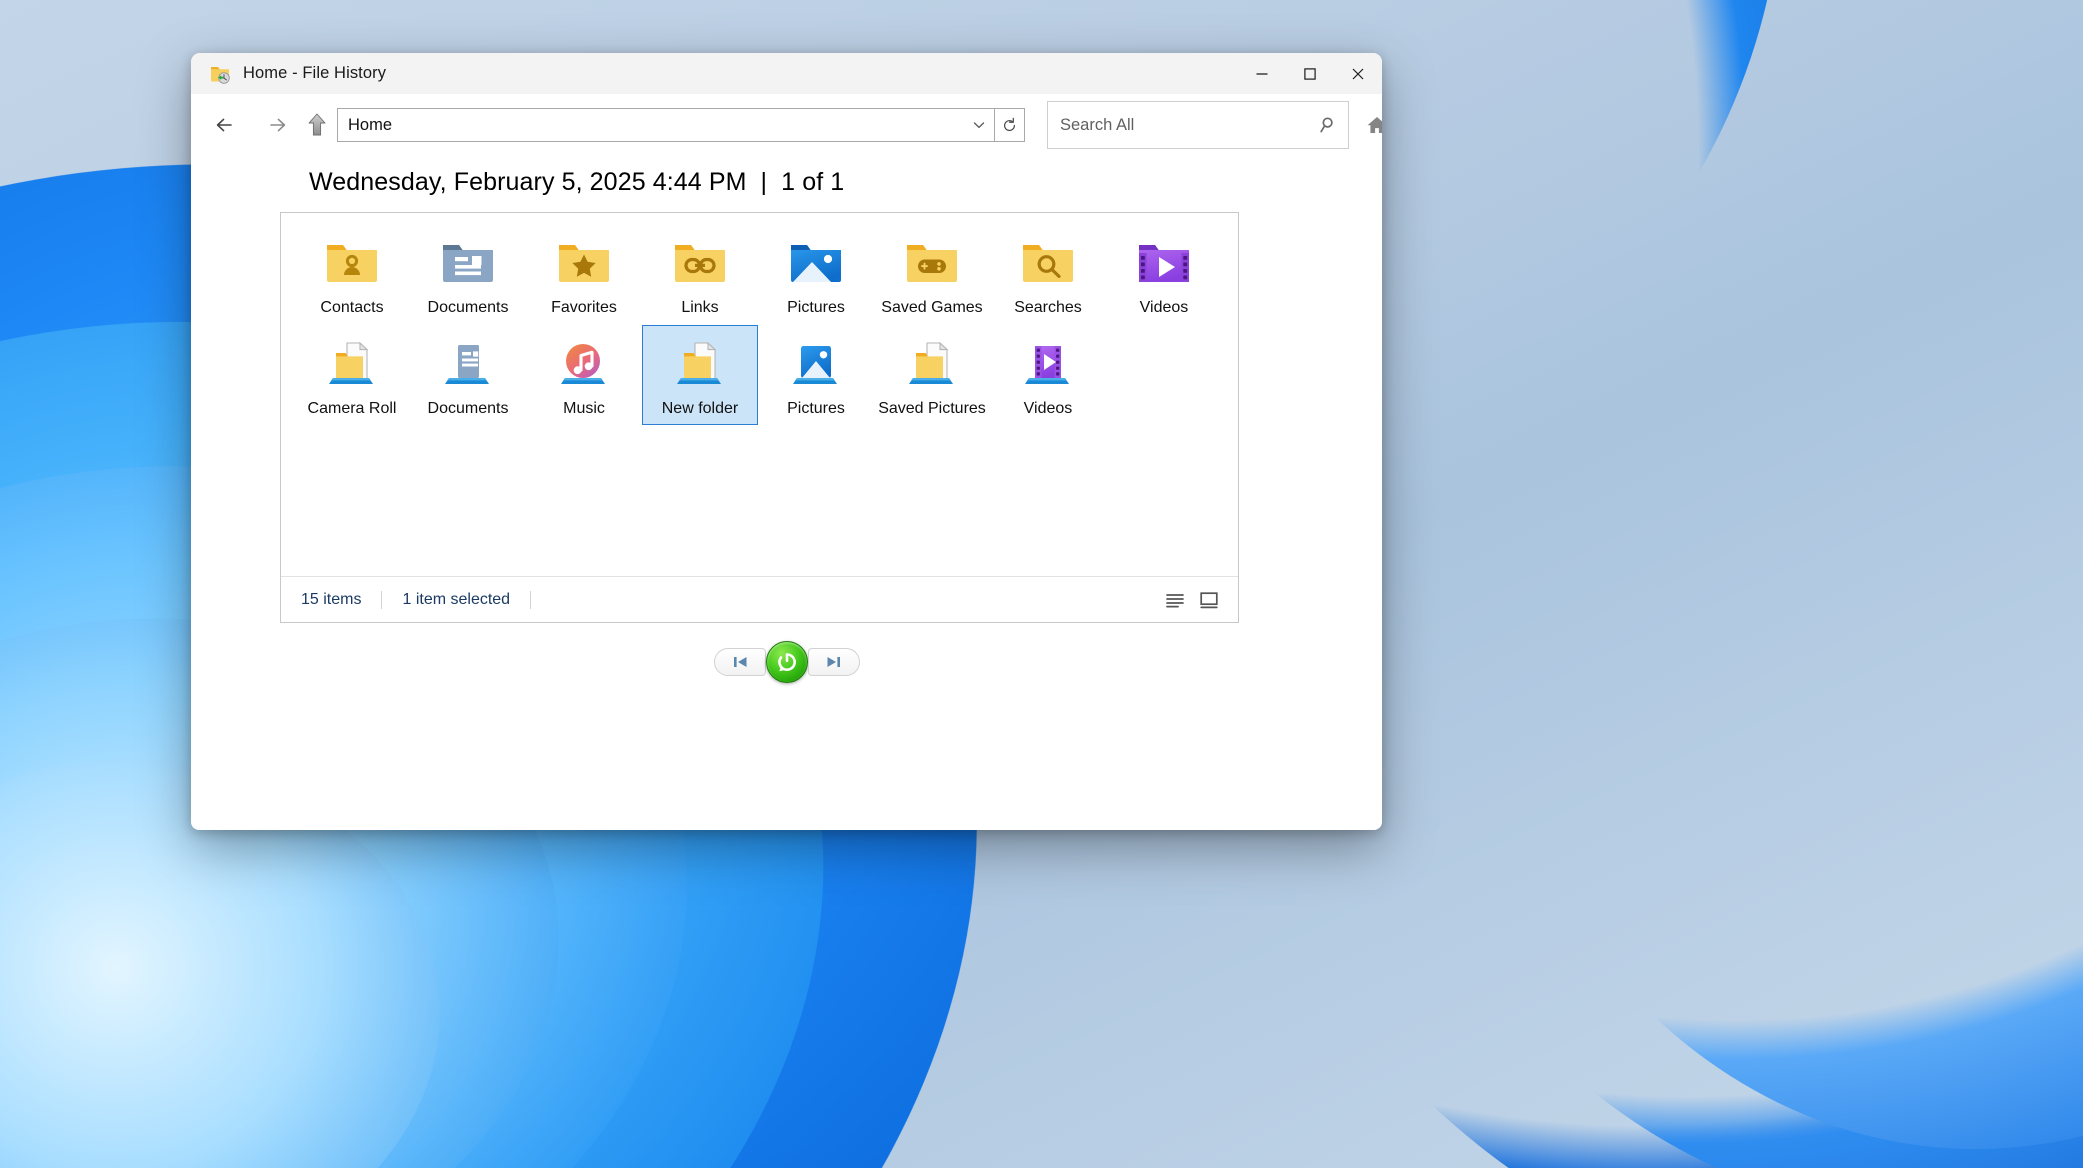  I want to click on item-count-status: 15 items, so click(331, 599).